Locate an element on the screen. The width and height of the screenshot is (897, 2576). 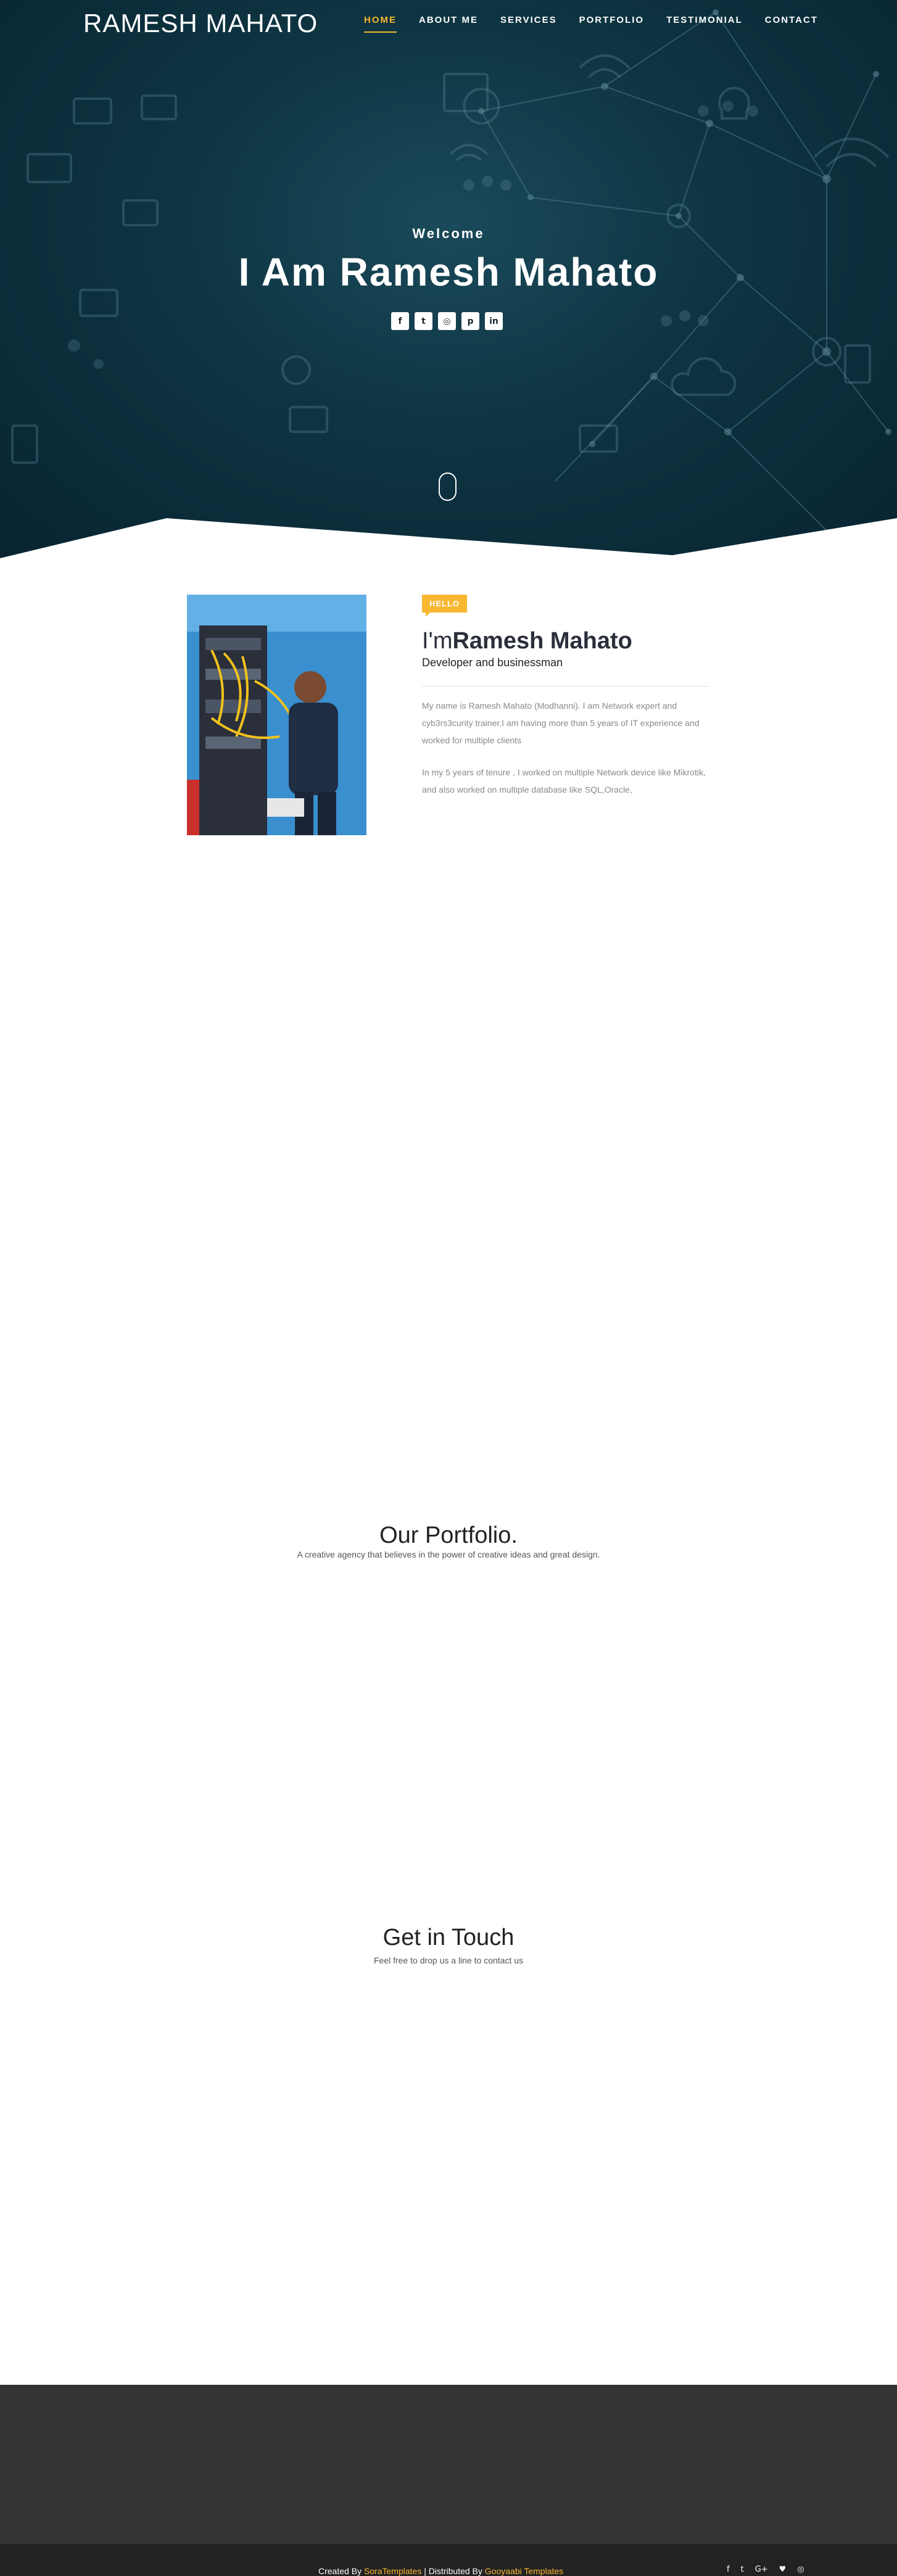
pinterest-icon: p is located at coordinates (470, 321).